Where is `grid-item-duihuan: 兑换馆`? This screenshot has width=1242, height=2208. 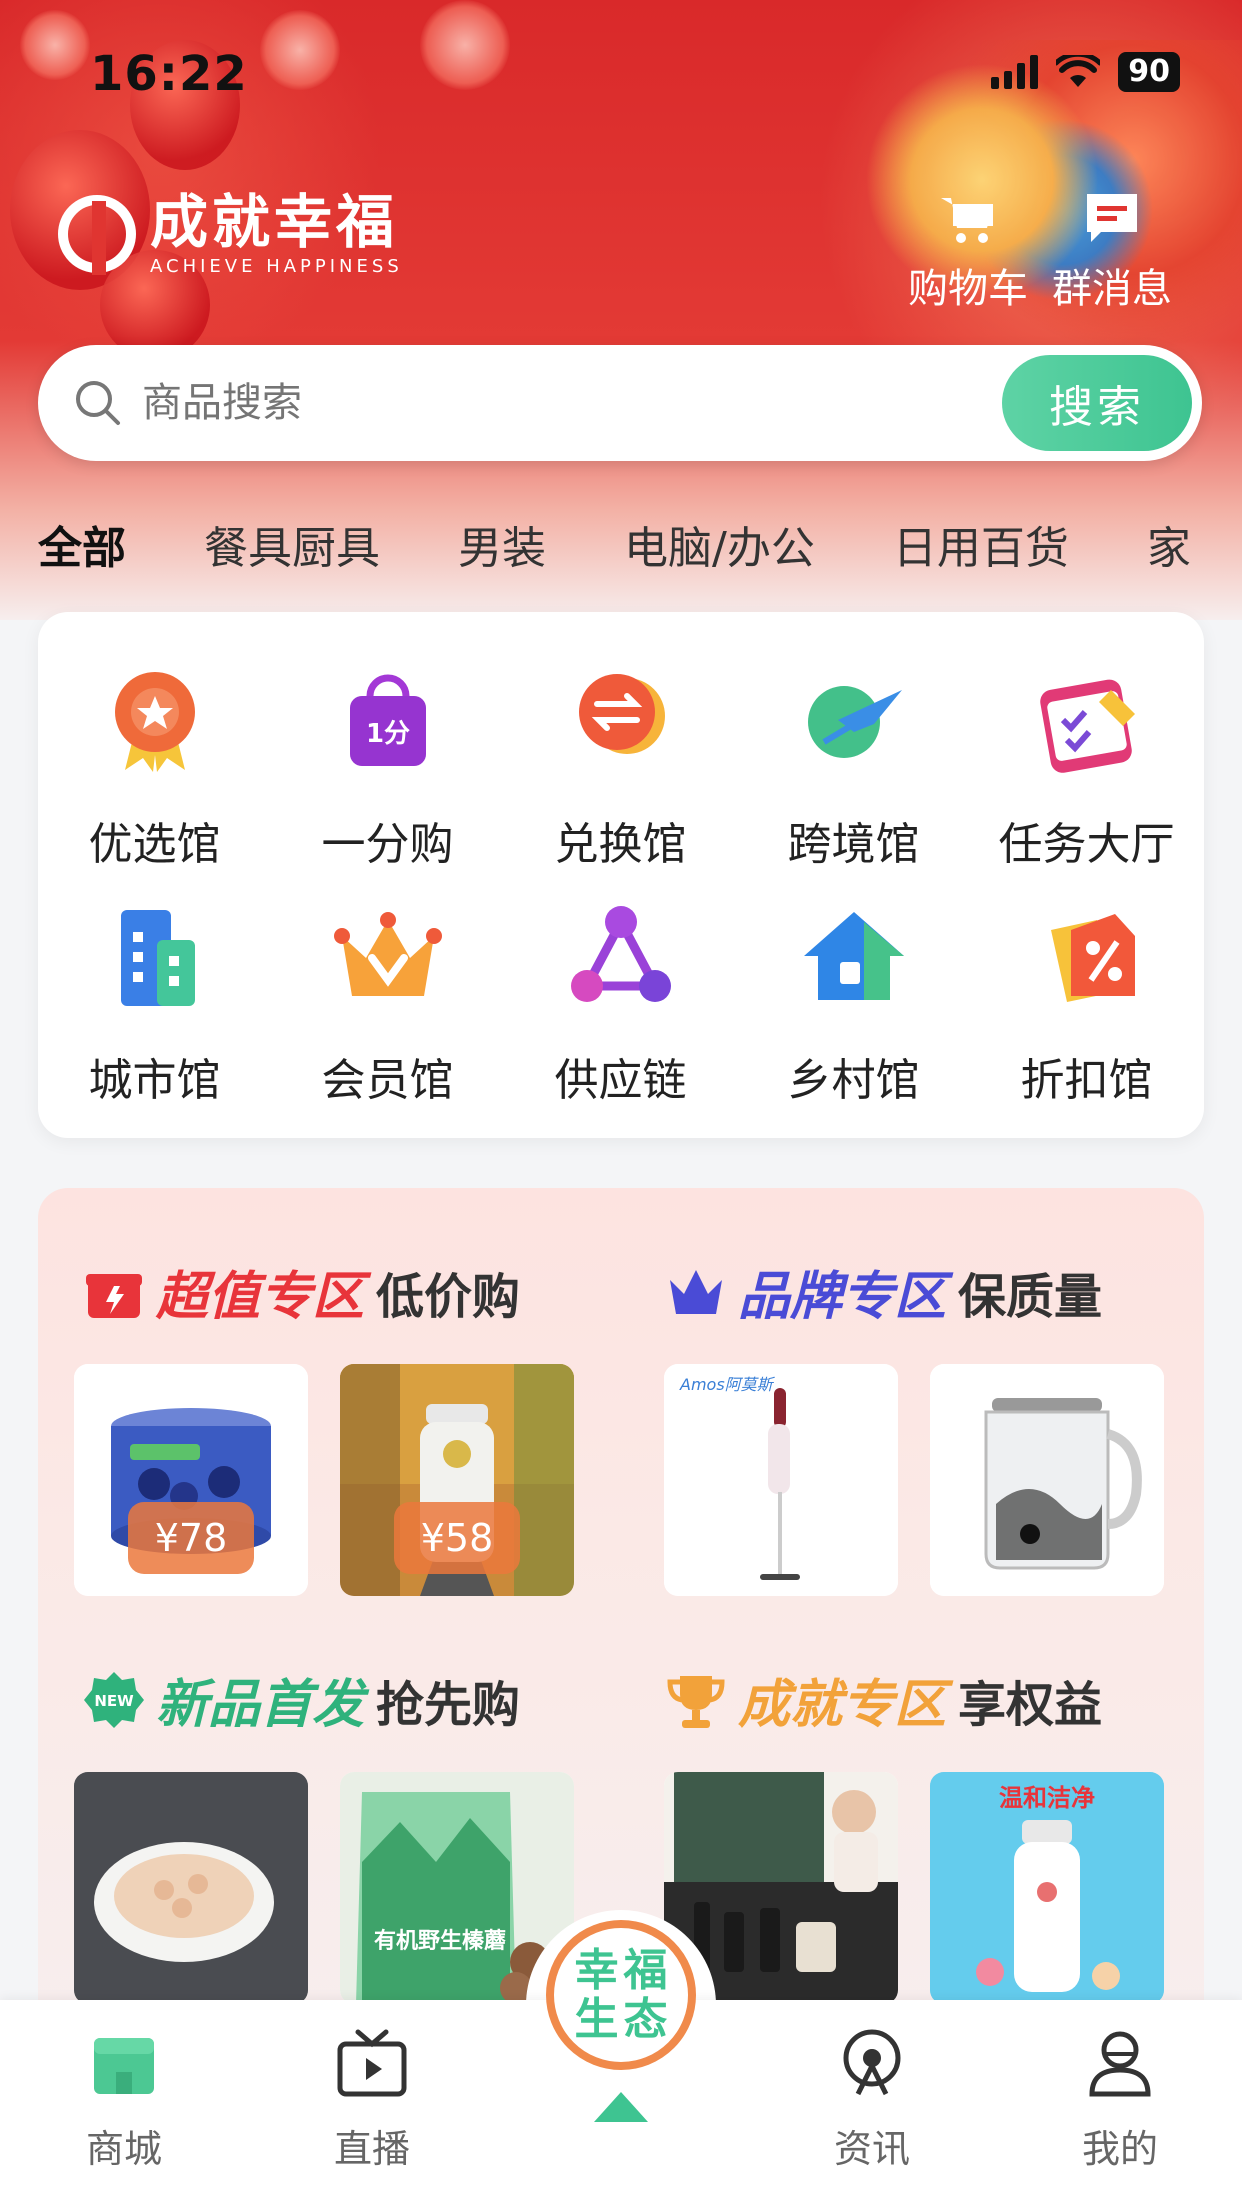
grid-item-duihuan: 兑换馆 is located at coordinates (620, 766).